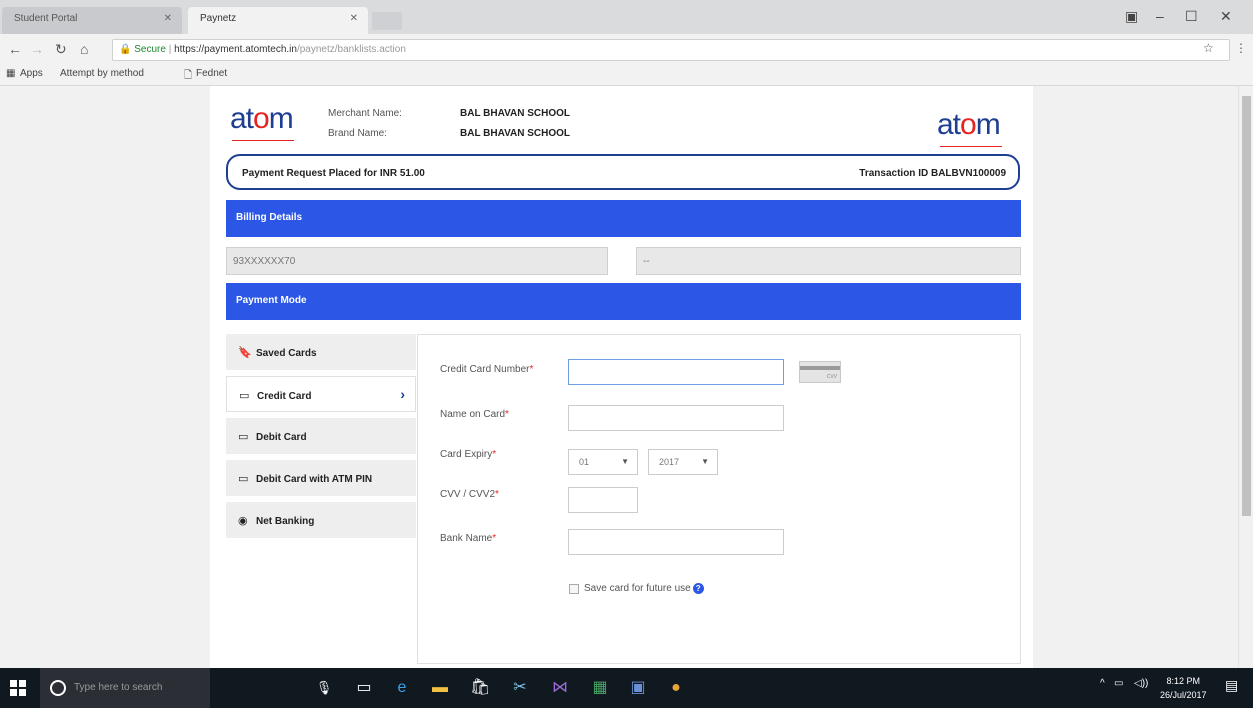  Describe the element at coordinates (402, 688) in the screenshot. I see `edge-icon: e` at that location.